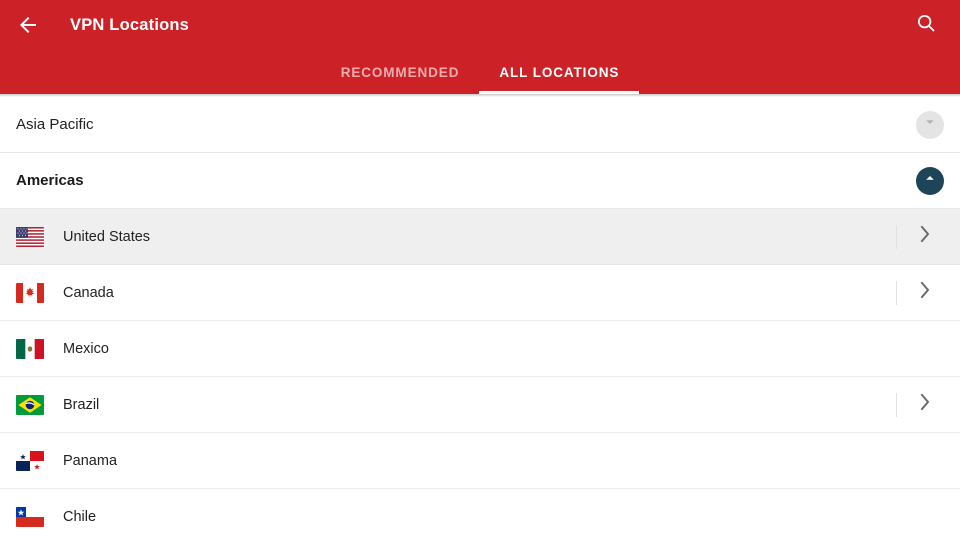 This screenshot has height=540, width=960. I want to click on row-action-united-states, so click(925, 237).